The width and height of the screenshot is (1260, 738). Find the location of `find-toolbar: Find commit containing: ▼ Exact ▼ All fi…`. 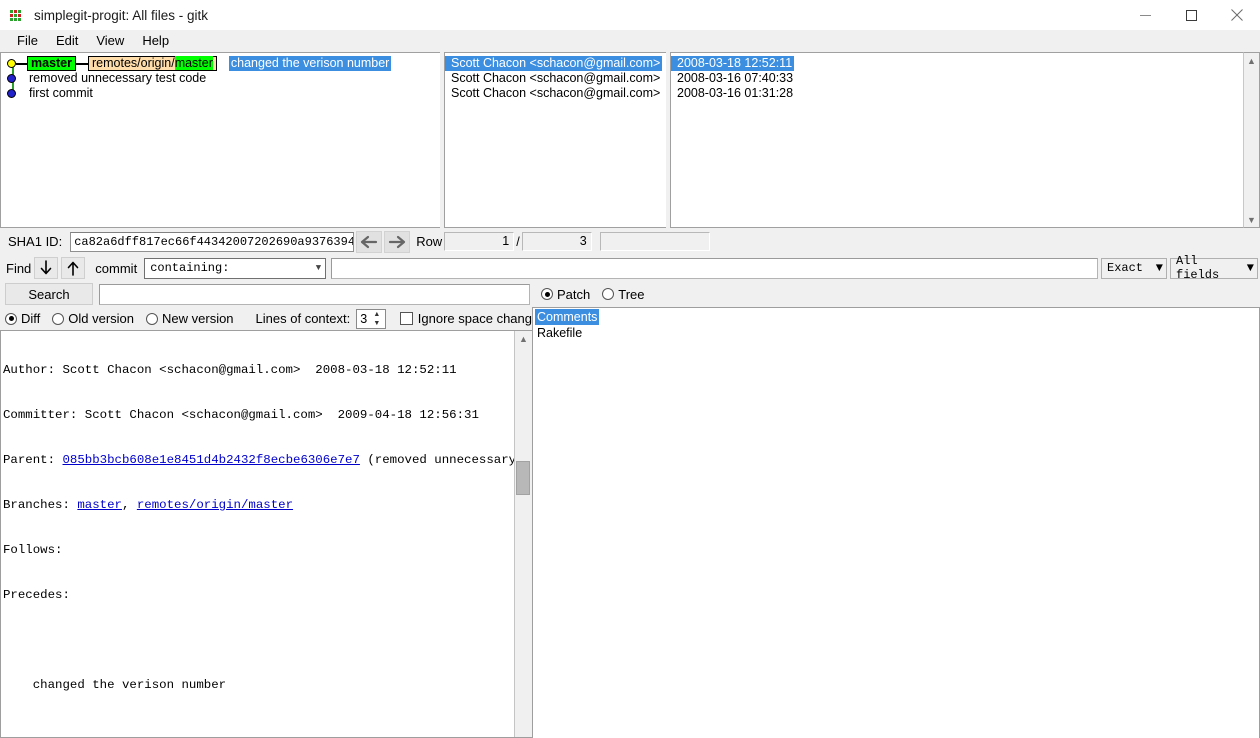

find-toolbar: Find commit containing: ▼ Exact ▼ All fi… is located at coordinates (630, 268).